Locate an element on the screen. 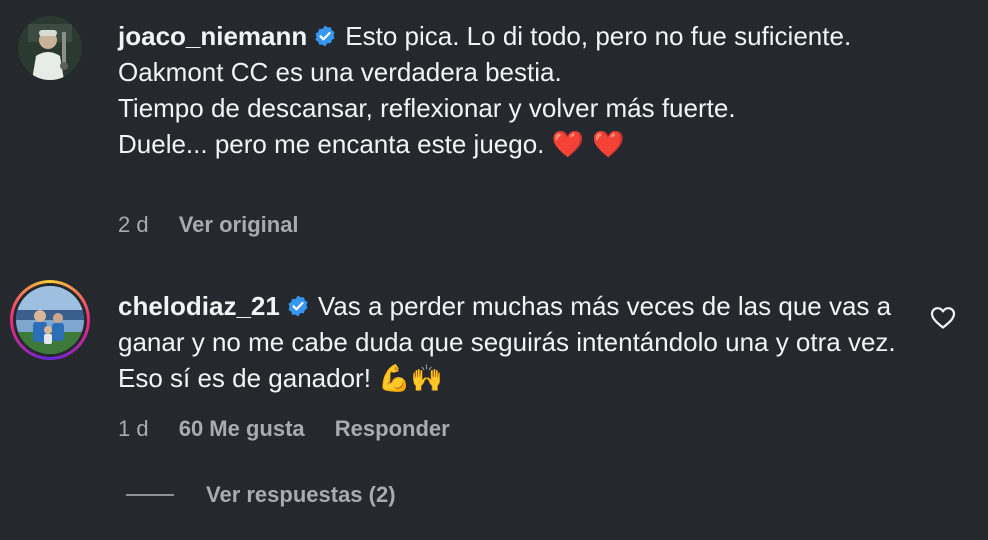 Image resolution: width=988 pixels, height=540 pixels. comment-meta: 2 d Ver original is located at coordinates (220, 225).